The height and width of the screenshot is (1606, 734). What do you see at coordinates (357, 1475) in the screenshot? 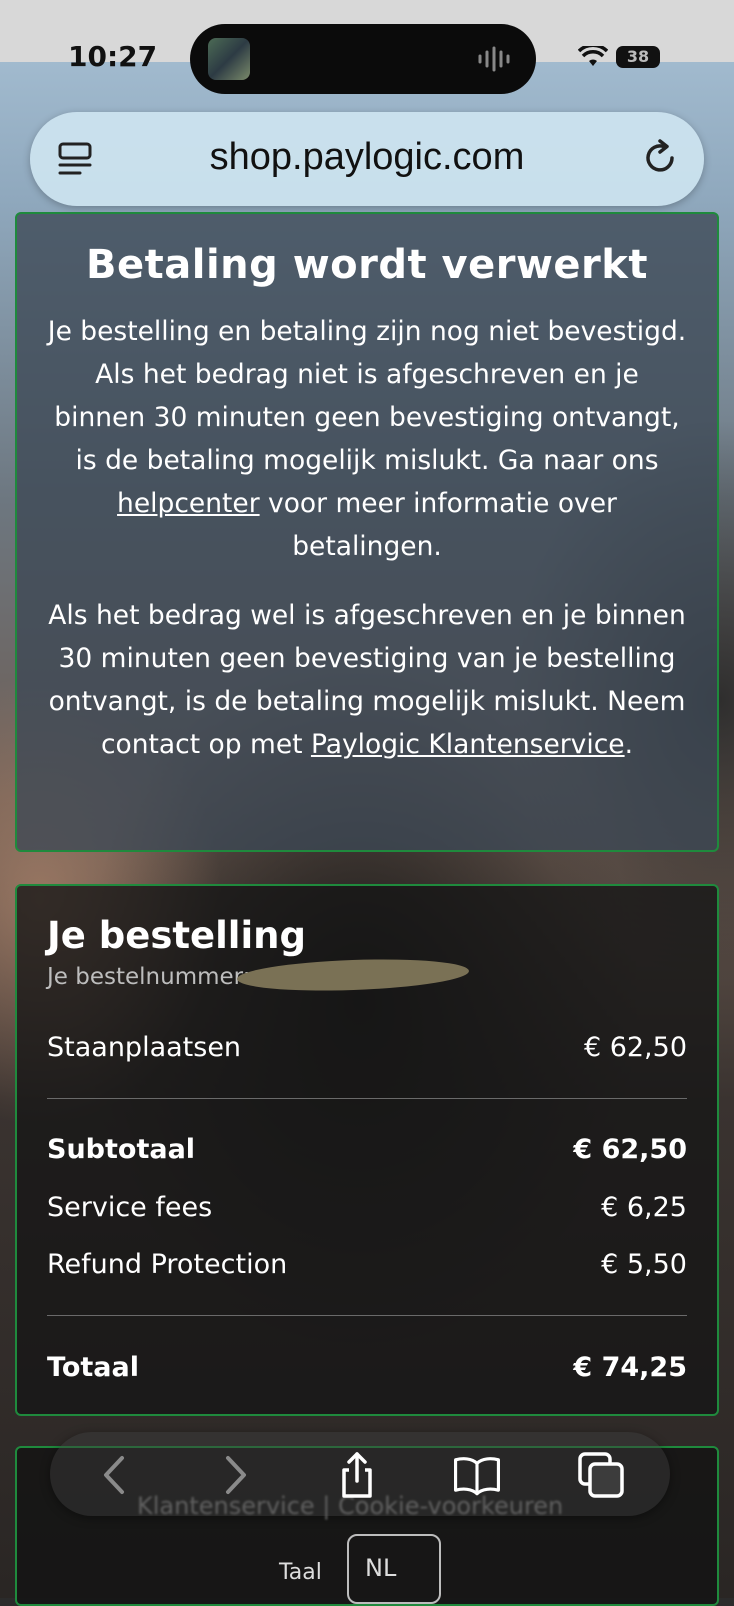
I see `share-icon` at bounding box center [357, 1475].